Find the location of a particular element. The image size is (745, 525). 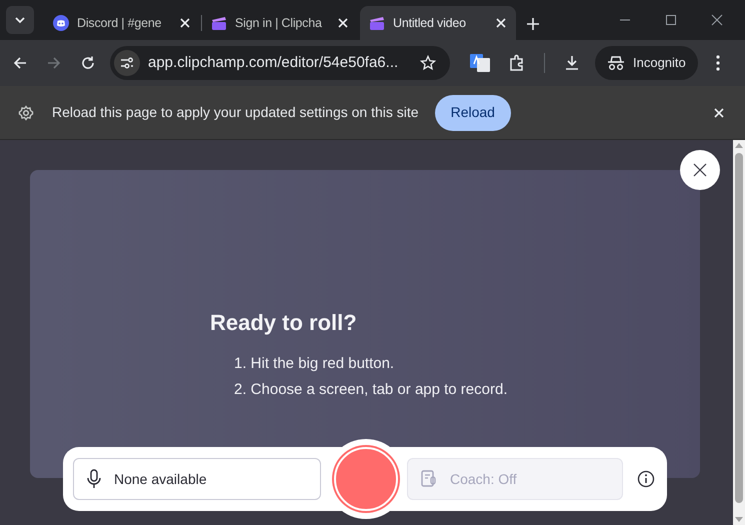

tab-title: Untitled video is located at coordinates (430, 23).